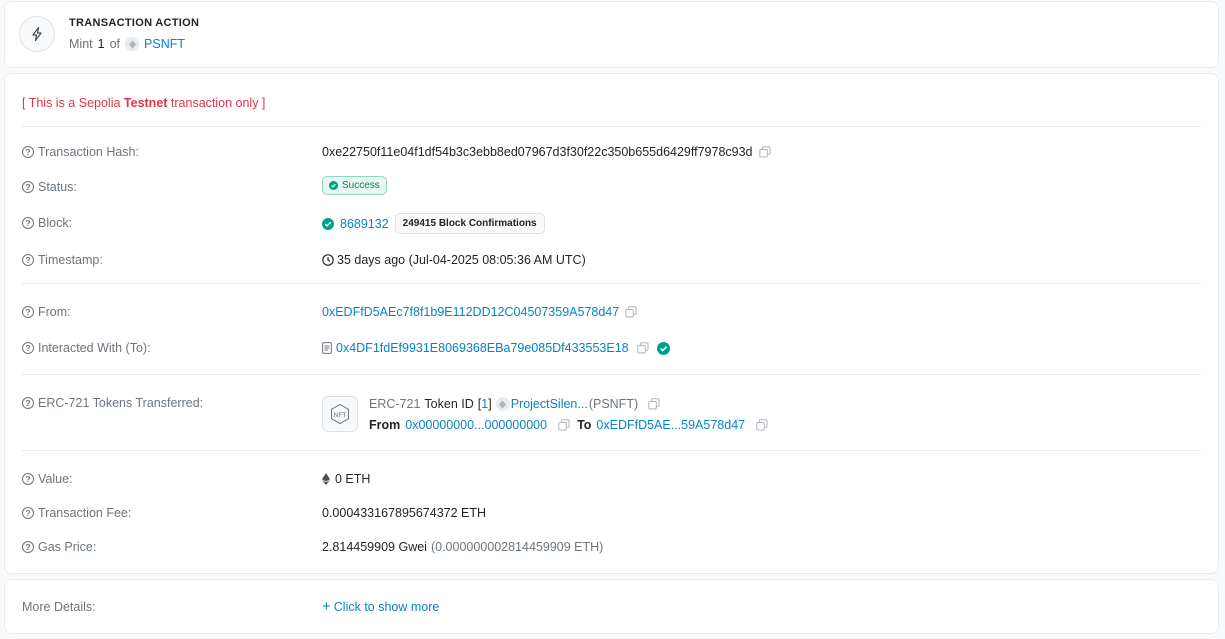 This screenshot has height=639, width=1225. I want to click on erc721-token-id-label: Token ID, so click(449, 404).